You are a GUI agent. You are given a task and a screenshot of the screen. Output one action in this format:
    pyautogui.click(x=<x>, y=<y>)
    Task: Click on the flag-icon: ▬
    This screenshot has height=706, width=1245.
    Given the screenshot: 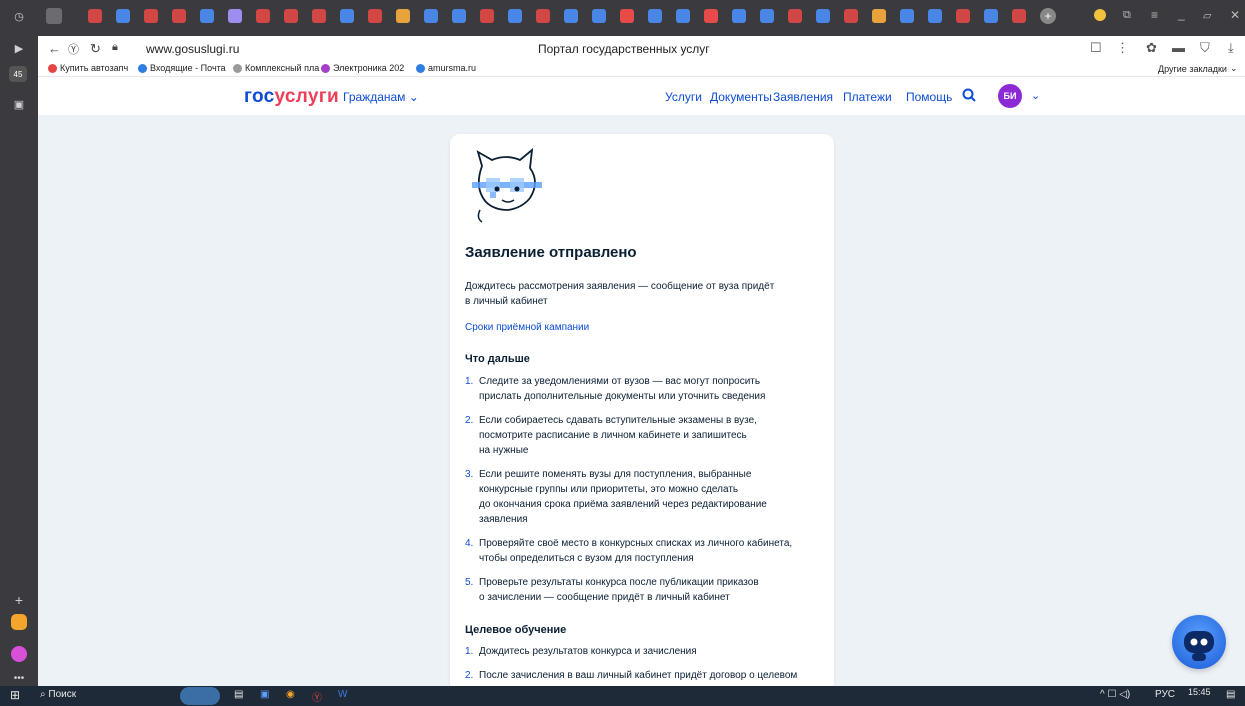 What is the action you would take?
    pyautogui.click(x=1178, y=47)
    